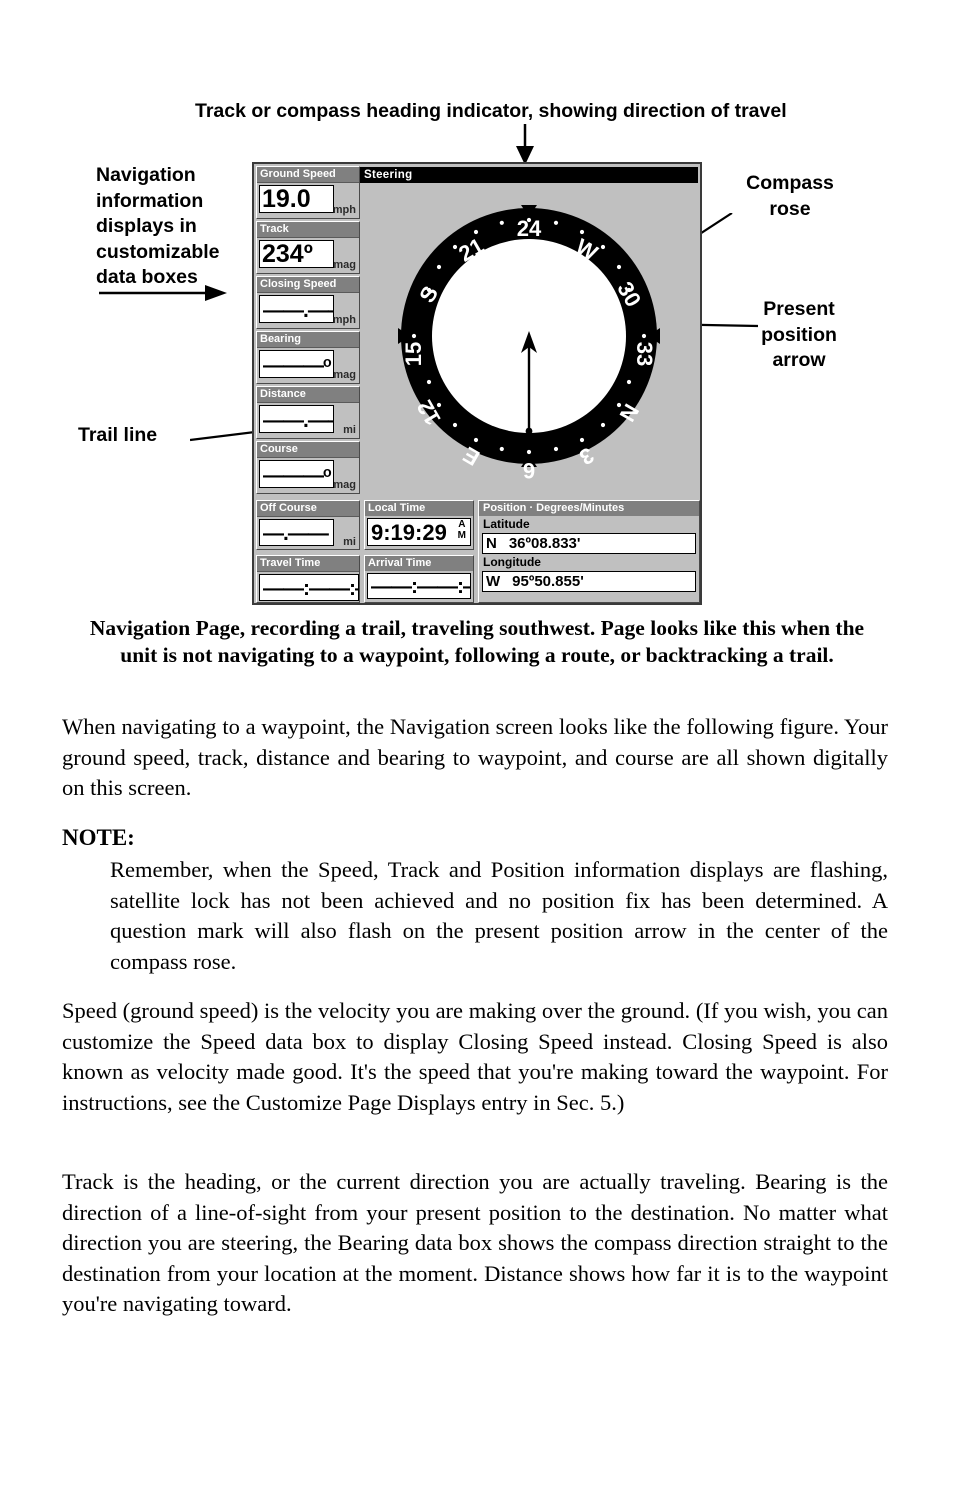  Describe the element at coordinates (589, 581) in the screenshot. I see `longitude-value-field: W 95º50.855'` at that location.